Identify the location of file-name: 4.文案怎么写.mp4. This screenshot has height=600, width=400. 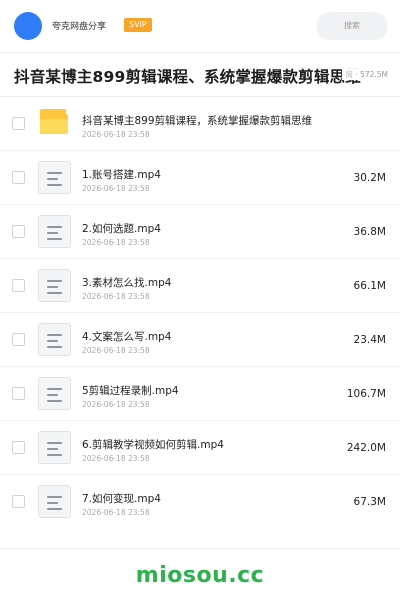
(126, 336).